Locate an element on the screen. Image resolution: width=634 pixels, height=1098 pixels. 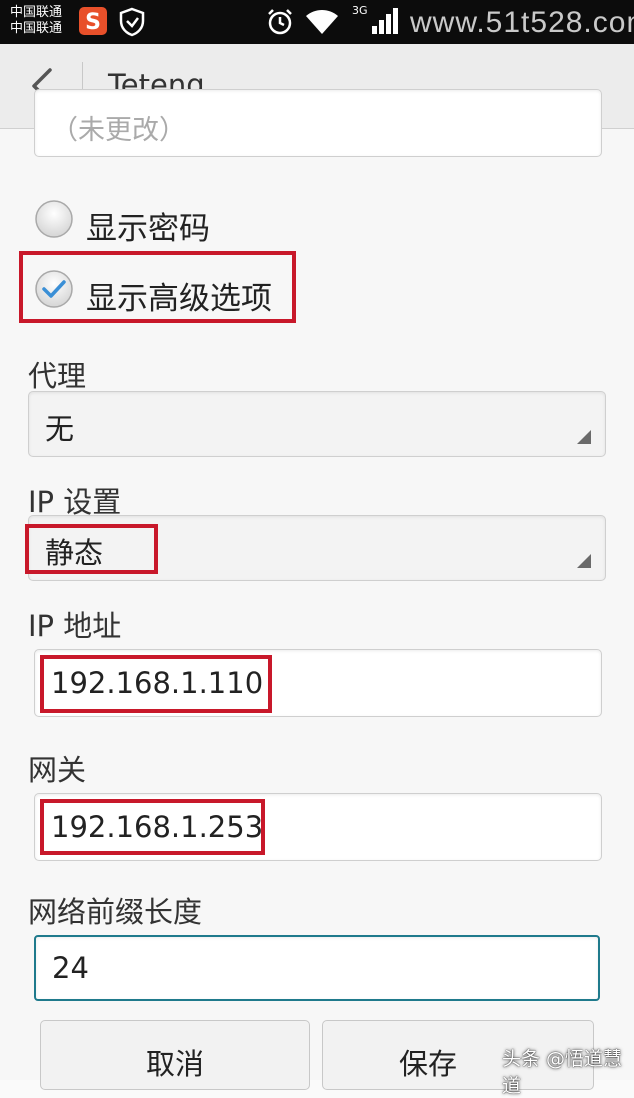
password-input-value: （未更改） is located at coordinates (118, 130).